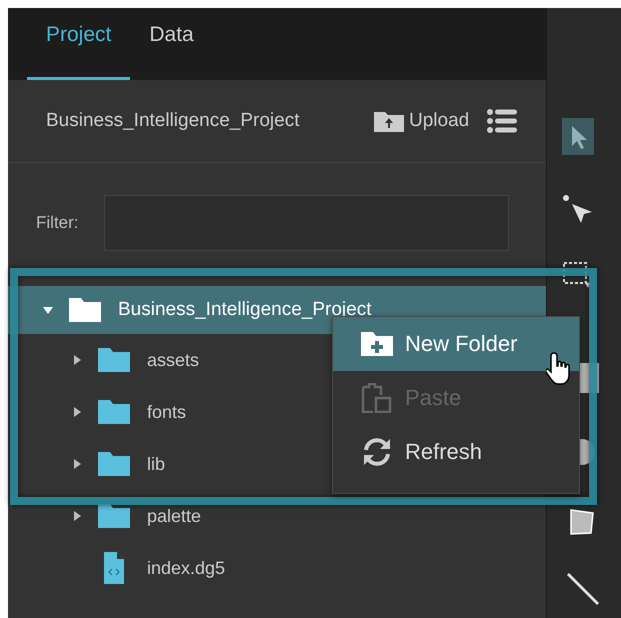  Describe the element at coordinates (422, 121) in the screenshot. I see `upload-button: Upload` at that location.